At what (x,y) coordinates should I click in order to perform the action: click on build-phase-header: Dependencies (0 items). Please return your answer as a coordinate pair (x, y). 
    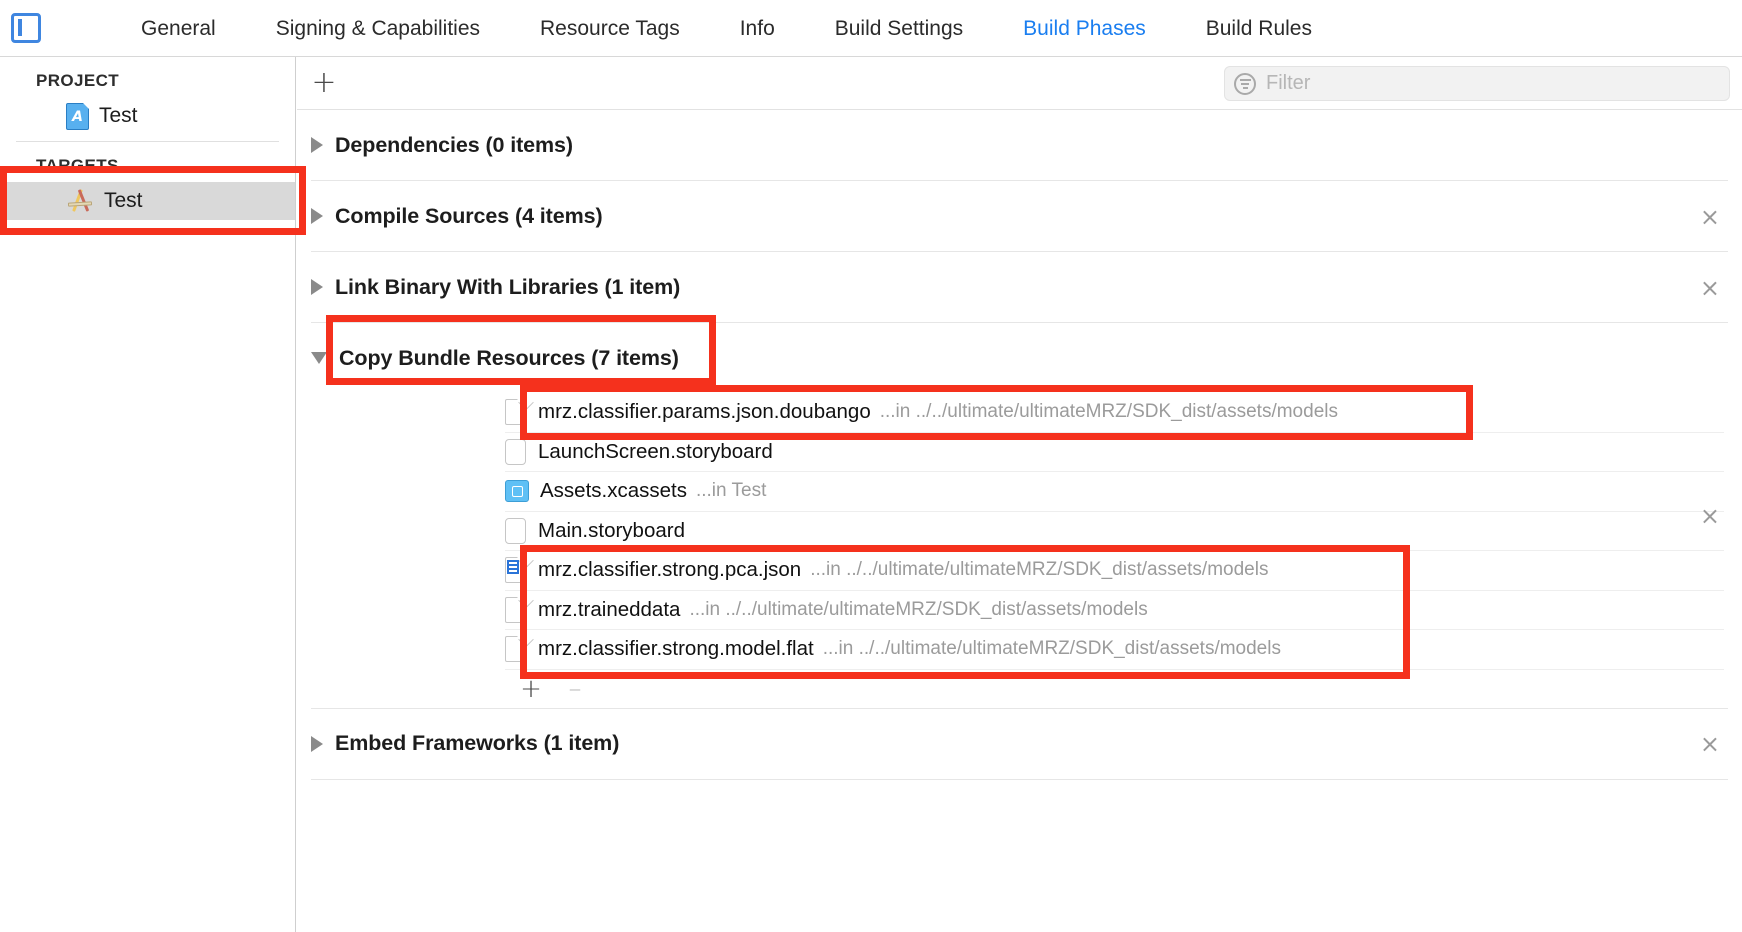
    Looking at the image, I should click on (1019, 145).